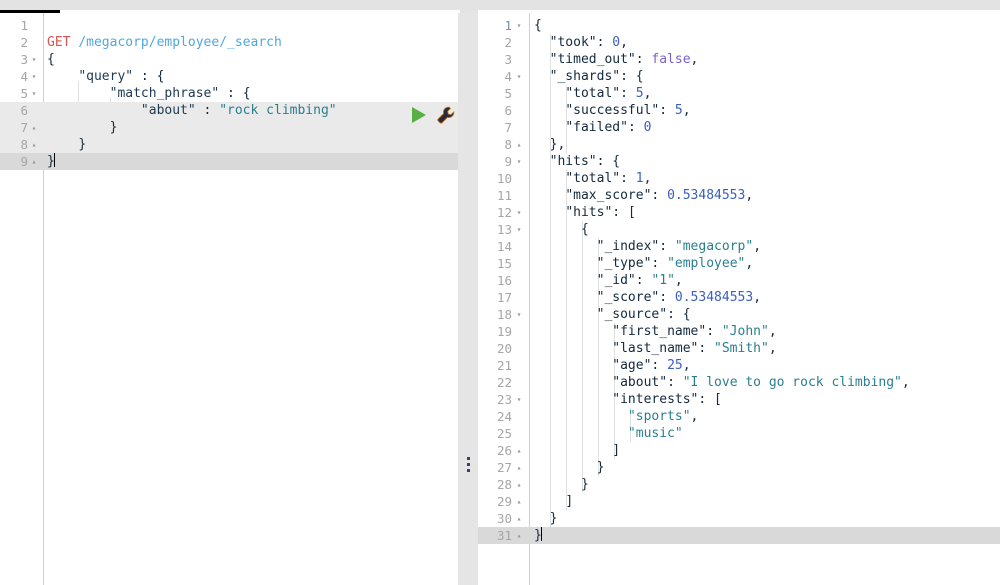 The height and width of the screenshot is (585, 1000). I want to click on editor-line: 16 "_id": "1",, so click(739, 280).